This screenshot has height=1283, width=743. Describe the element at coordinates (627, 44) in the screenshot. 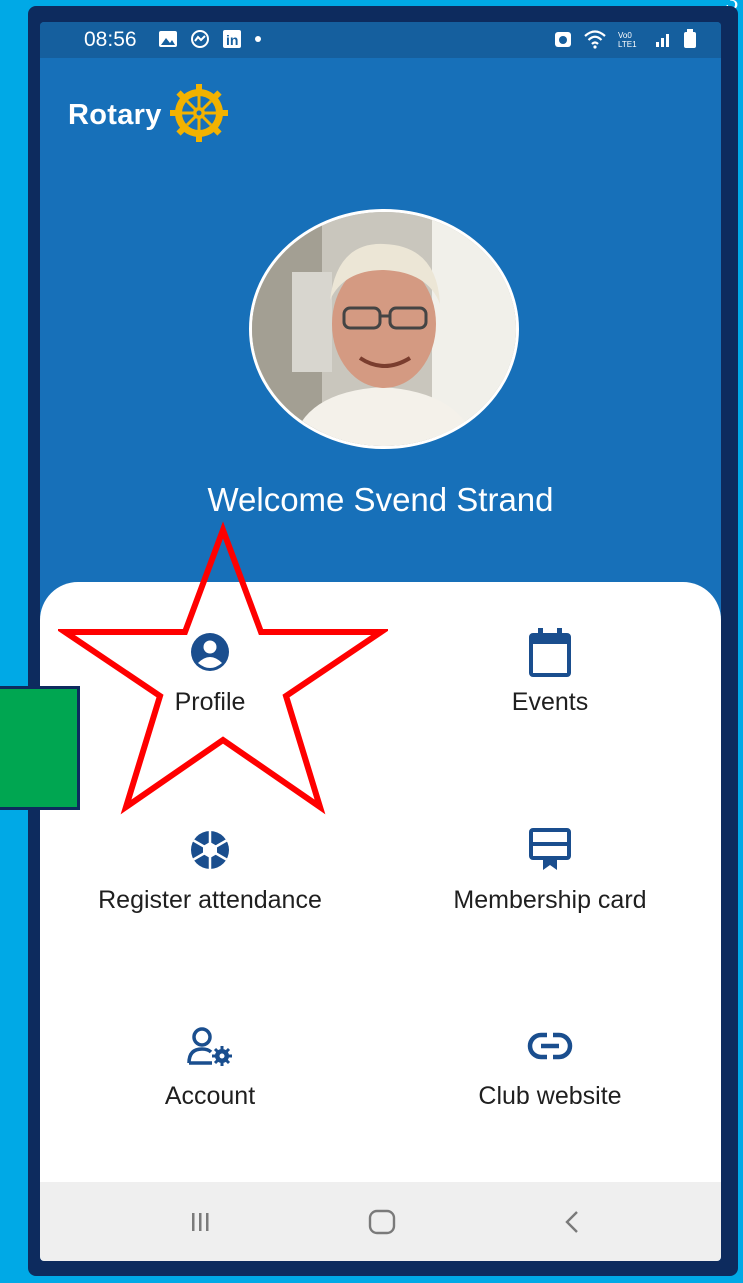

I see `svg-text: LTE1` at that location.